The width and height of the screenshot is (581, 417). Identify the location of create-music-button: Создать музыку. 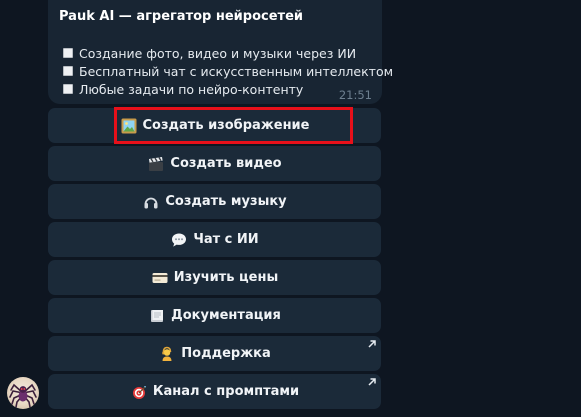
(214, 201).